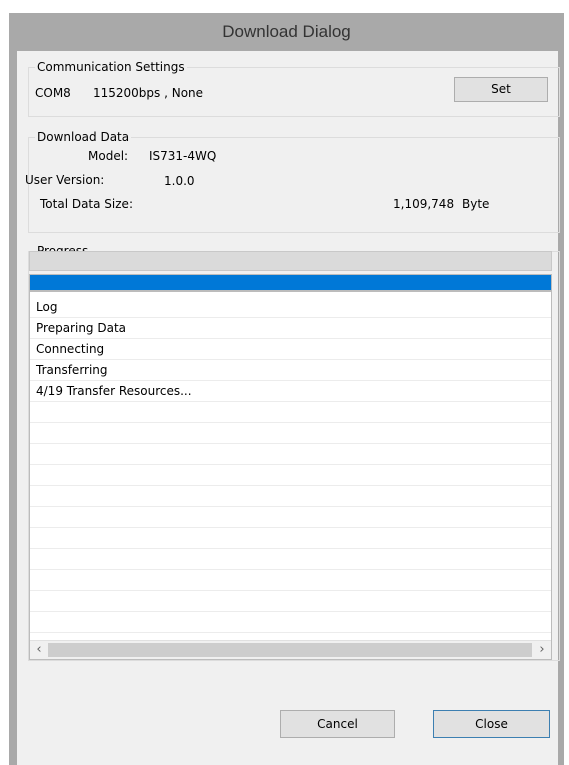 The image size is (569, 765). Describe the element at coordinates (290, 349) in the screenshot. I see `list-item: Connecting` at that location.